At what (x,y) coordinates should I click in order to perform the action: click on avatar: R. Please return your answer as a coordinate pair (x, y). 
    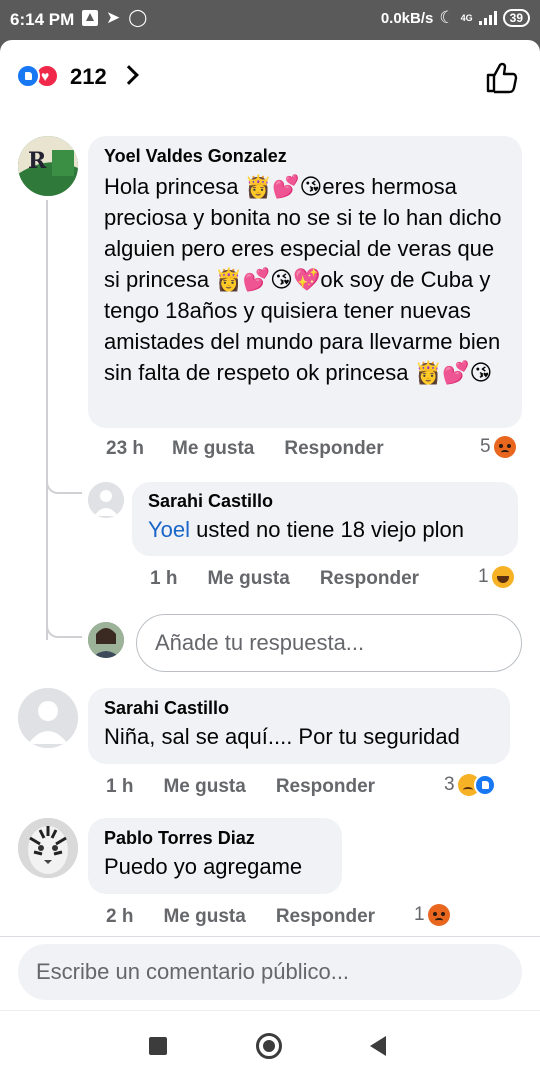
    Looking at the image, I should click on (48, 166).